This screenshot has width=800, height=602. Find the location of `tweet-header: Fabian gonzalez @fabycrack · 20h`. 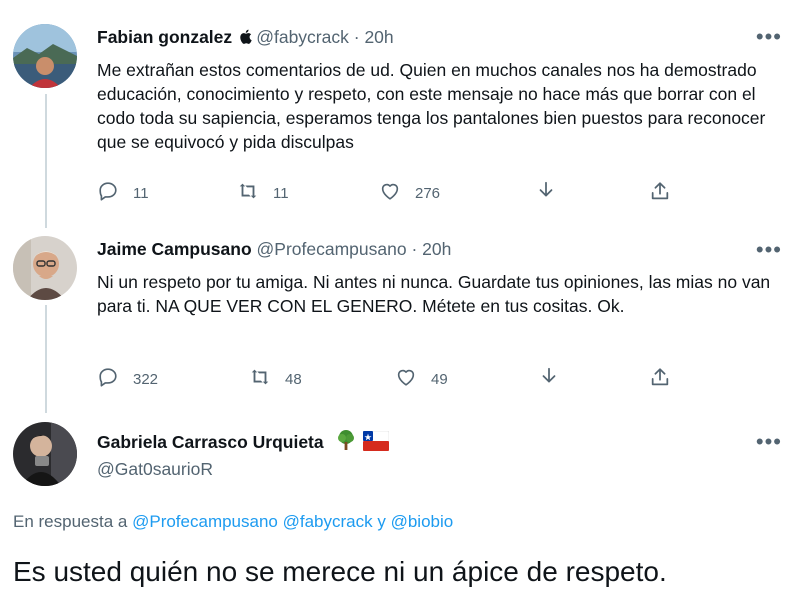

tweet-header: Fabian gonzalez @fabycrack · 20h is located at coordinates (245, 37).